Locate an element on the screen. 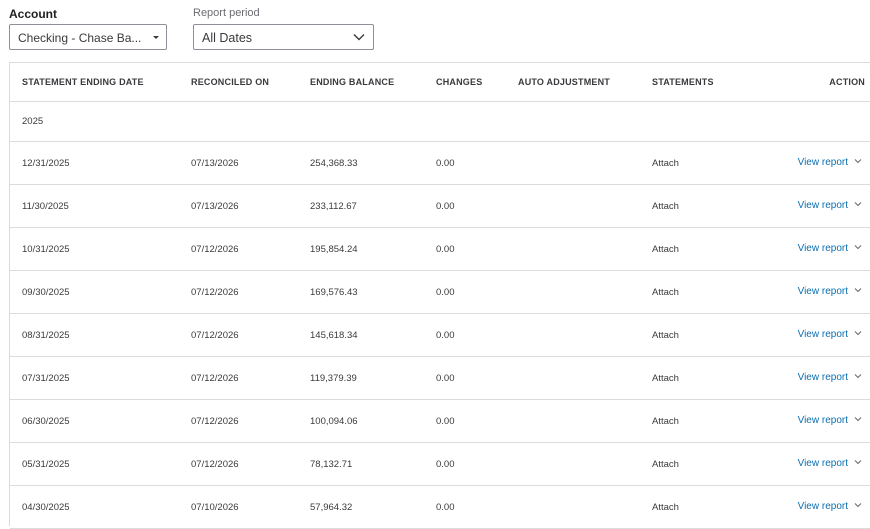 Image resolution: width=870 pixels, height=529 pixels. ending-balance-cell: 195,854.24 is located at coordinates (334, 249).